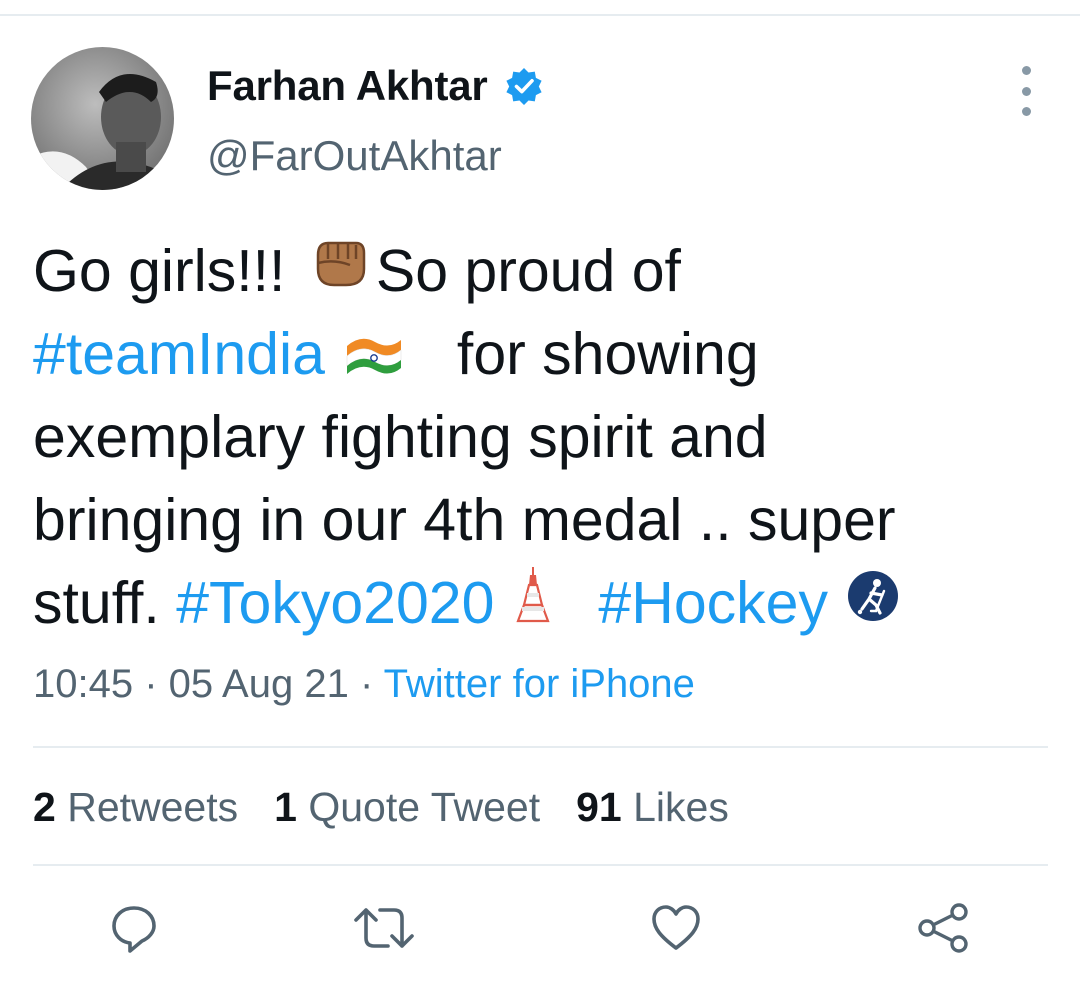 The width and height of the screenshot is (1080, 997). What do you see at coordinates (713, 603) in the screenshot?
I see `hashtag-hockey-link: #Hockey` at bounding box center [713, 603].